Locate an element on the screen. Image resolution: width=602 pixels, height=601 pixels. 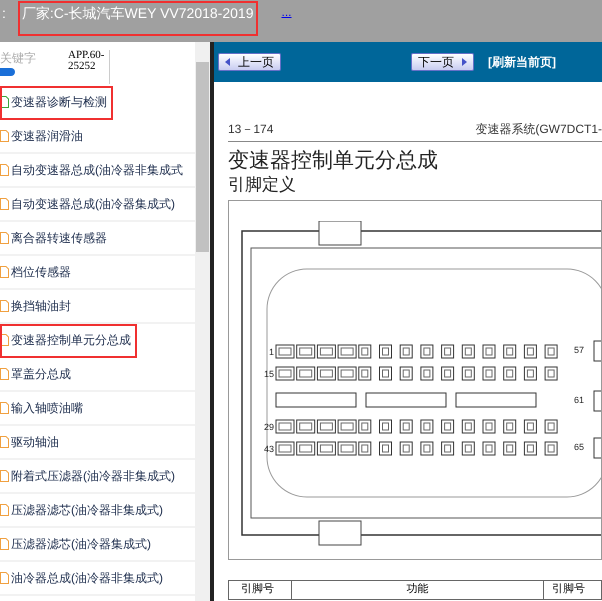
search-button is located at coordinates (7, 72).